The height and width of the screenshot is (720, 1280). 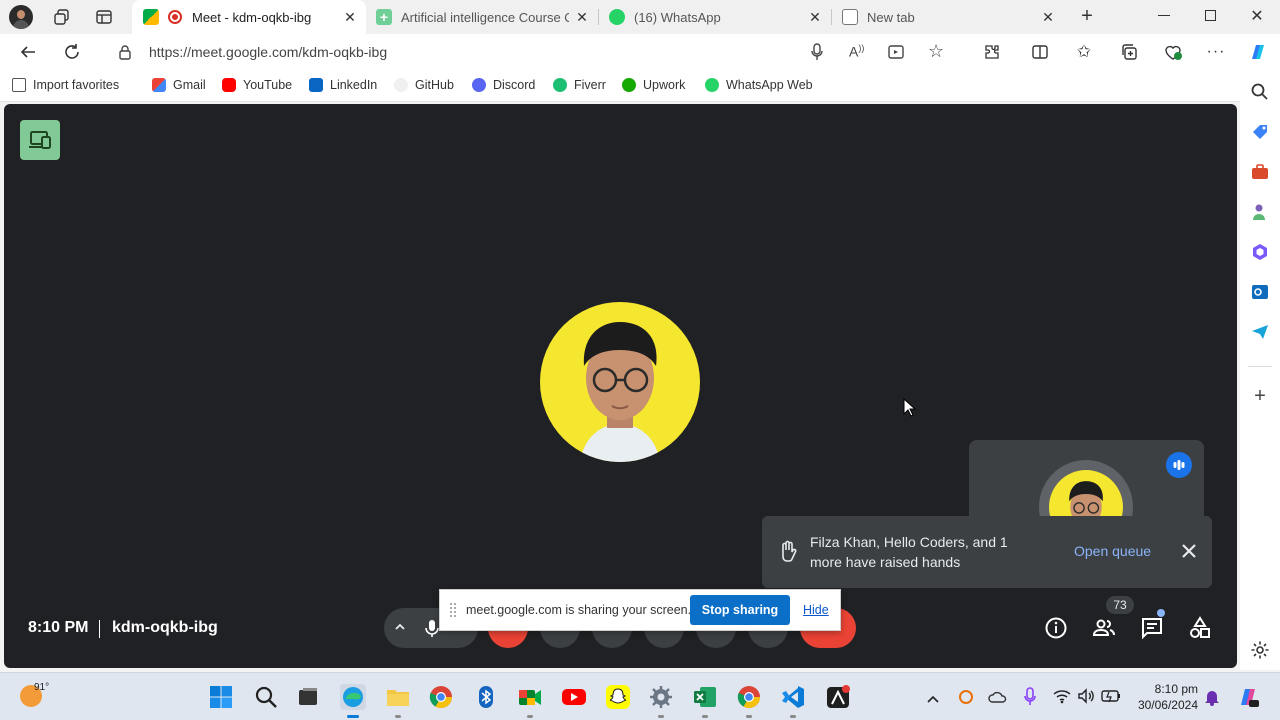 What do you see at coordinates (1030, 699) in the screenshot?
I see `microphone-in-use-icon` at bounding box center [1030, 699].